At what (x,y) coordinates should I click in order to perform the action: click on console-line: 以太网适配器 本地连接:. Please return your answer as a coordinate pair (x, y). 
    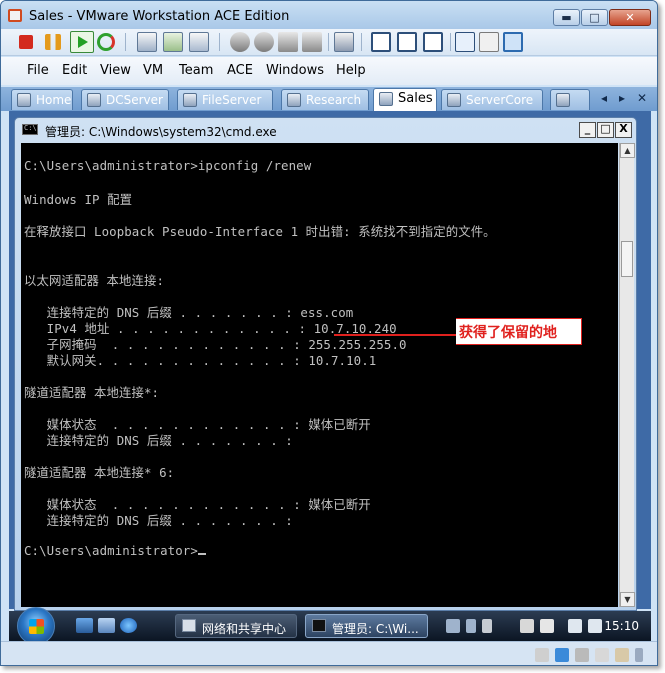
    Looking at the image, I should click on (94, 280).